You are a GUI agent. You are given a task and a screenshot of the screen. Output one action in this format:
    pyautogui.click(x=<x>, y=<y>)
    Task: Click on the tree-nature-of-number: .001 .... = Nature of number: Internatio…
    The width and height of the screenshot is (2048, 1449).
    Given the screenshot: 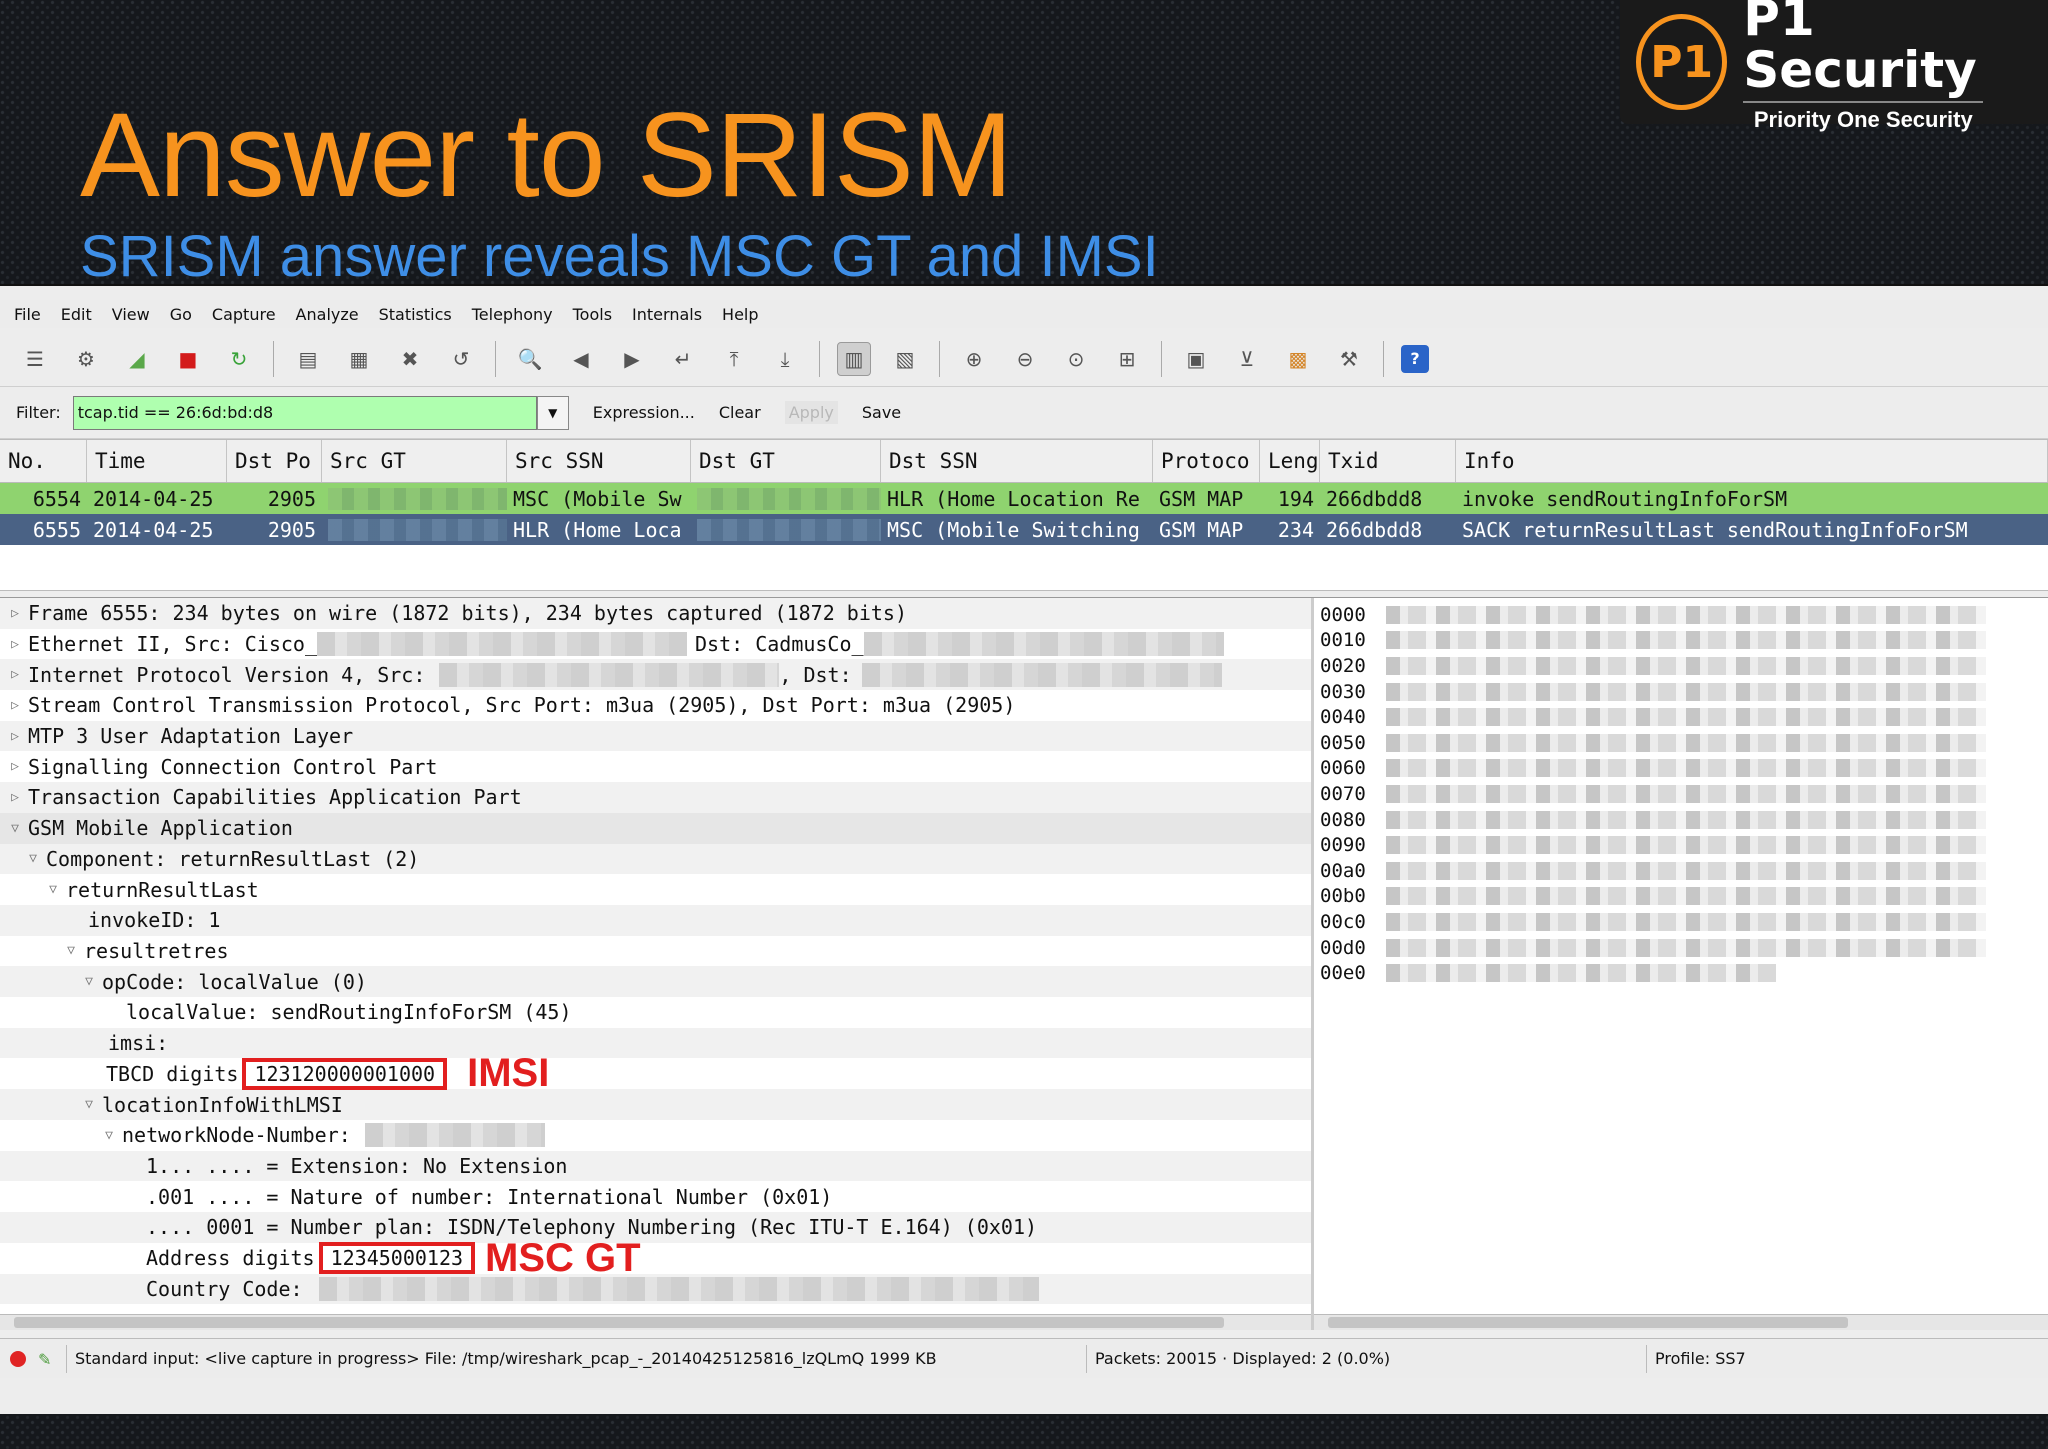 What is the action you would take?
    pyautogui.click(x=655, y=1196)
    